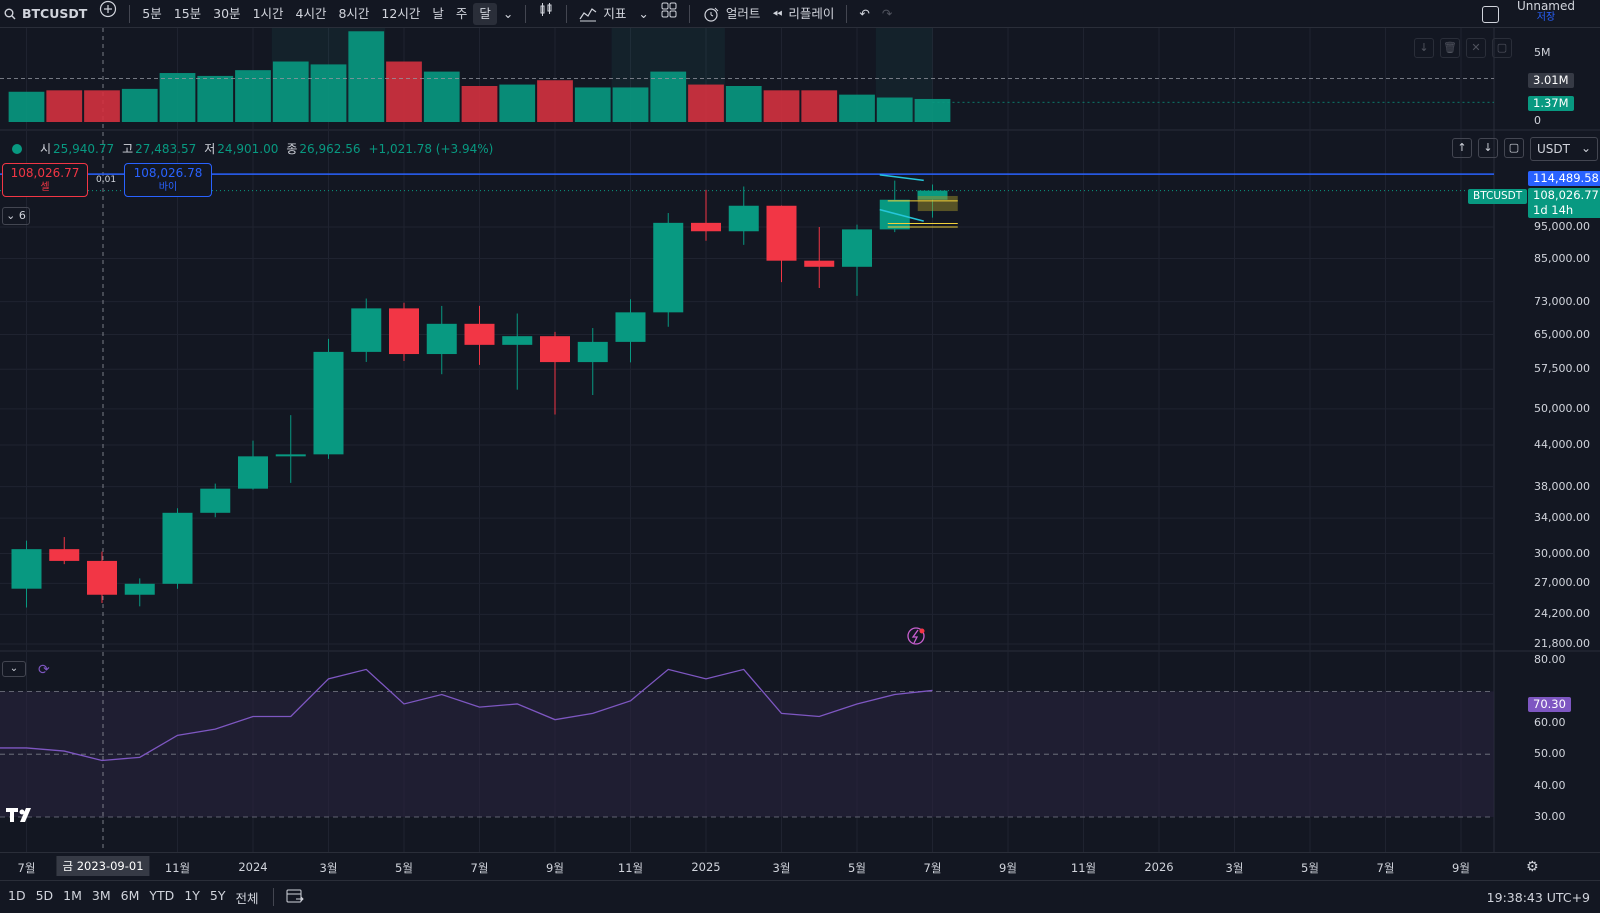 The image size is (1600, 913). Describe the element at coordinates (268, 14) in the screenshot. I see `interval-1h: 1시간` at that location.